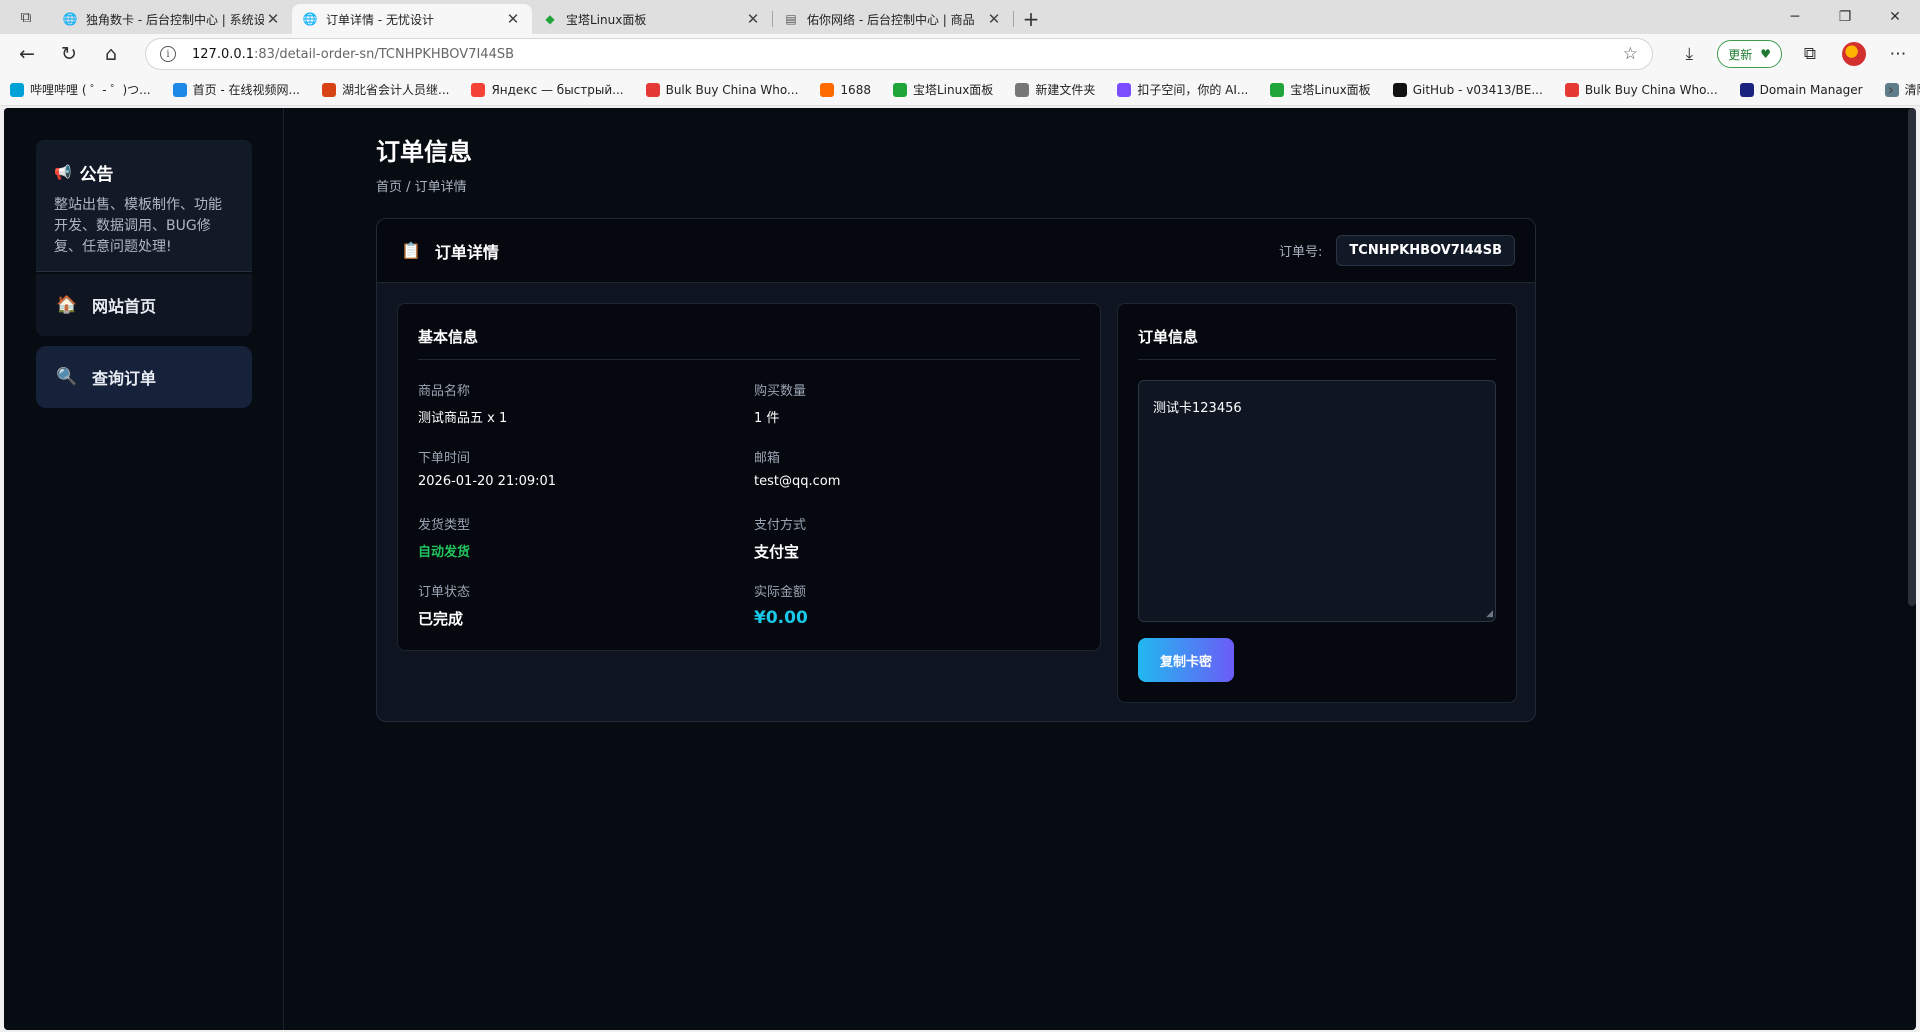 This screenshot has width=1920, height=1032. Describe the element at coordinates (780, 525) in the screenshot. I see `field-label: 支付方式` at that location.